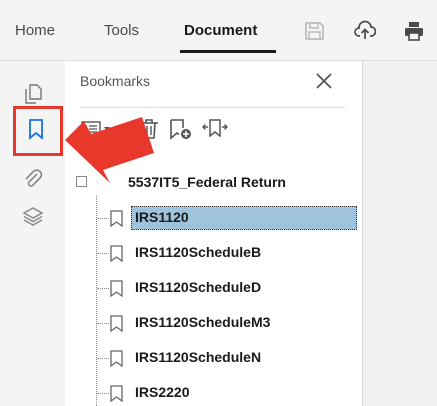 This screenshot has height=406, width=437. I want to click on page-thumbnails-icon, so click(33, 94).